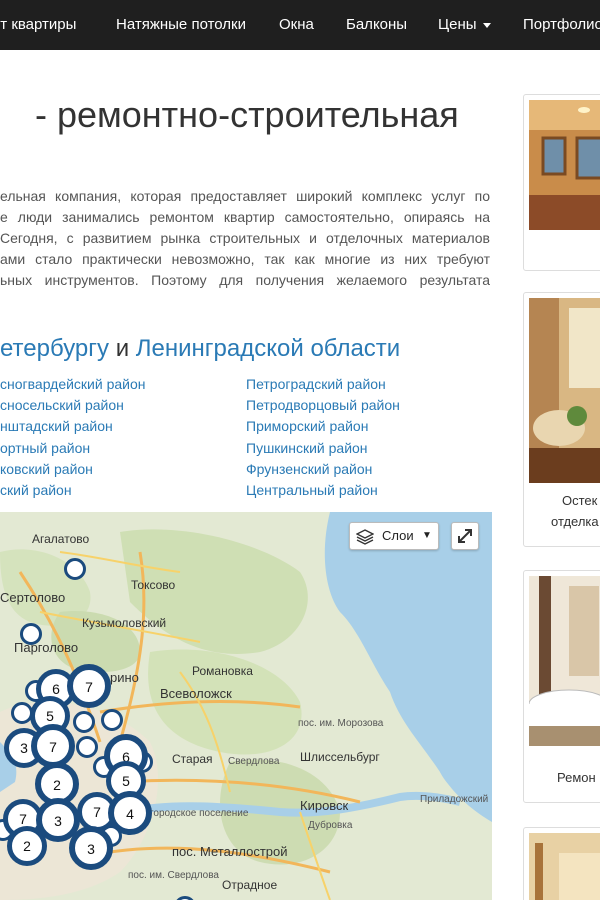 Image resolution: width=600 pixels, height=900 pixels. What do you see at coordinates (398, 535) in the screenshot?
I see `map-layers-label: Слои` at bounding box center [398, 535].